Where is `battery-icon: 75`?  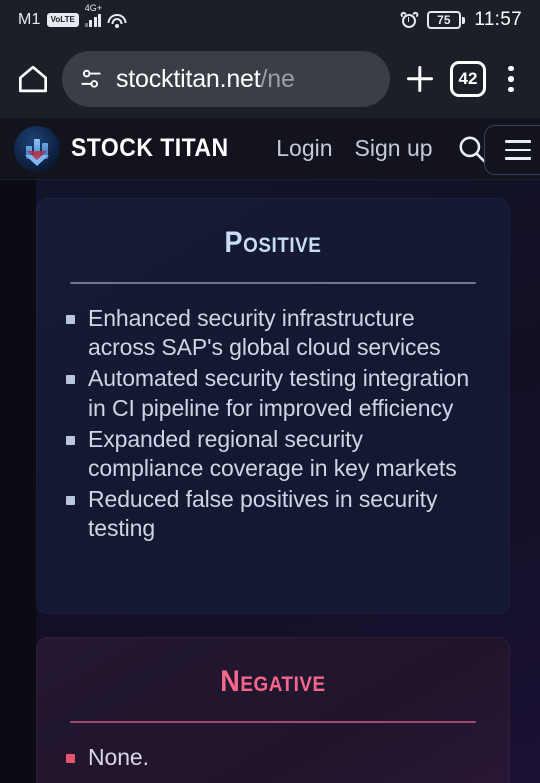 battery-icon: 75 is located at coordinates (446, 20).